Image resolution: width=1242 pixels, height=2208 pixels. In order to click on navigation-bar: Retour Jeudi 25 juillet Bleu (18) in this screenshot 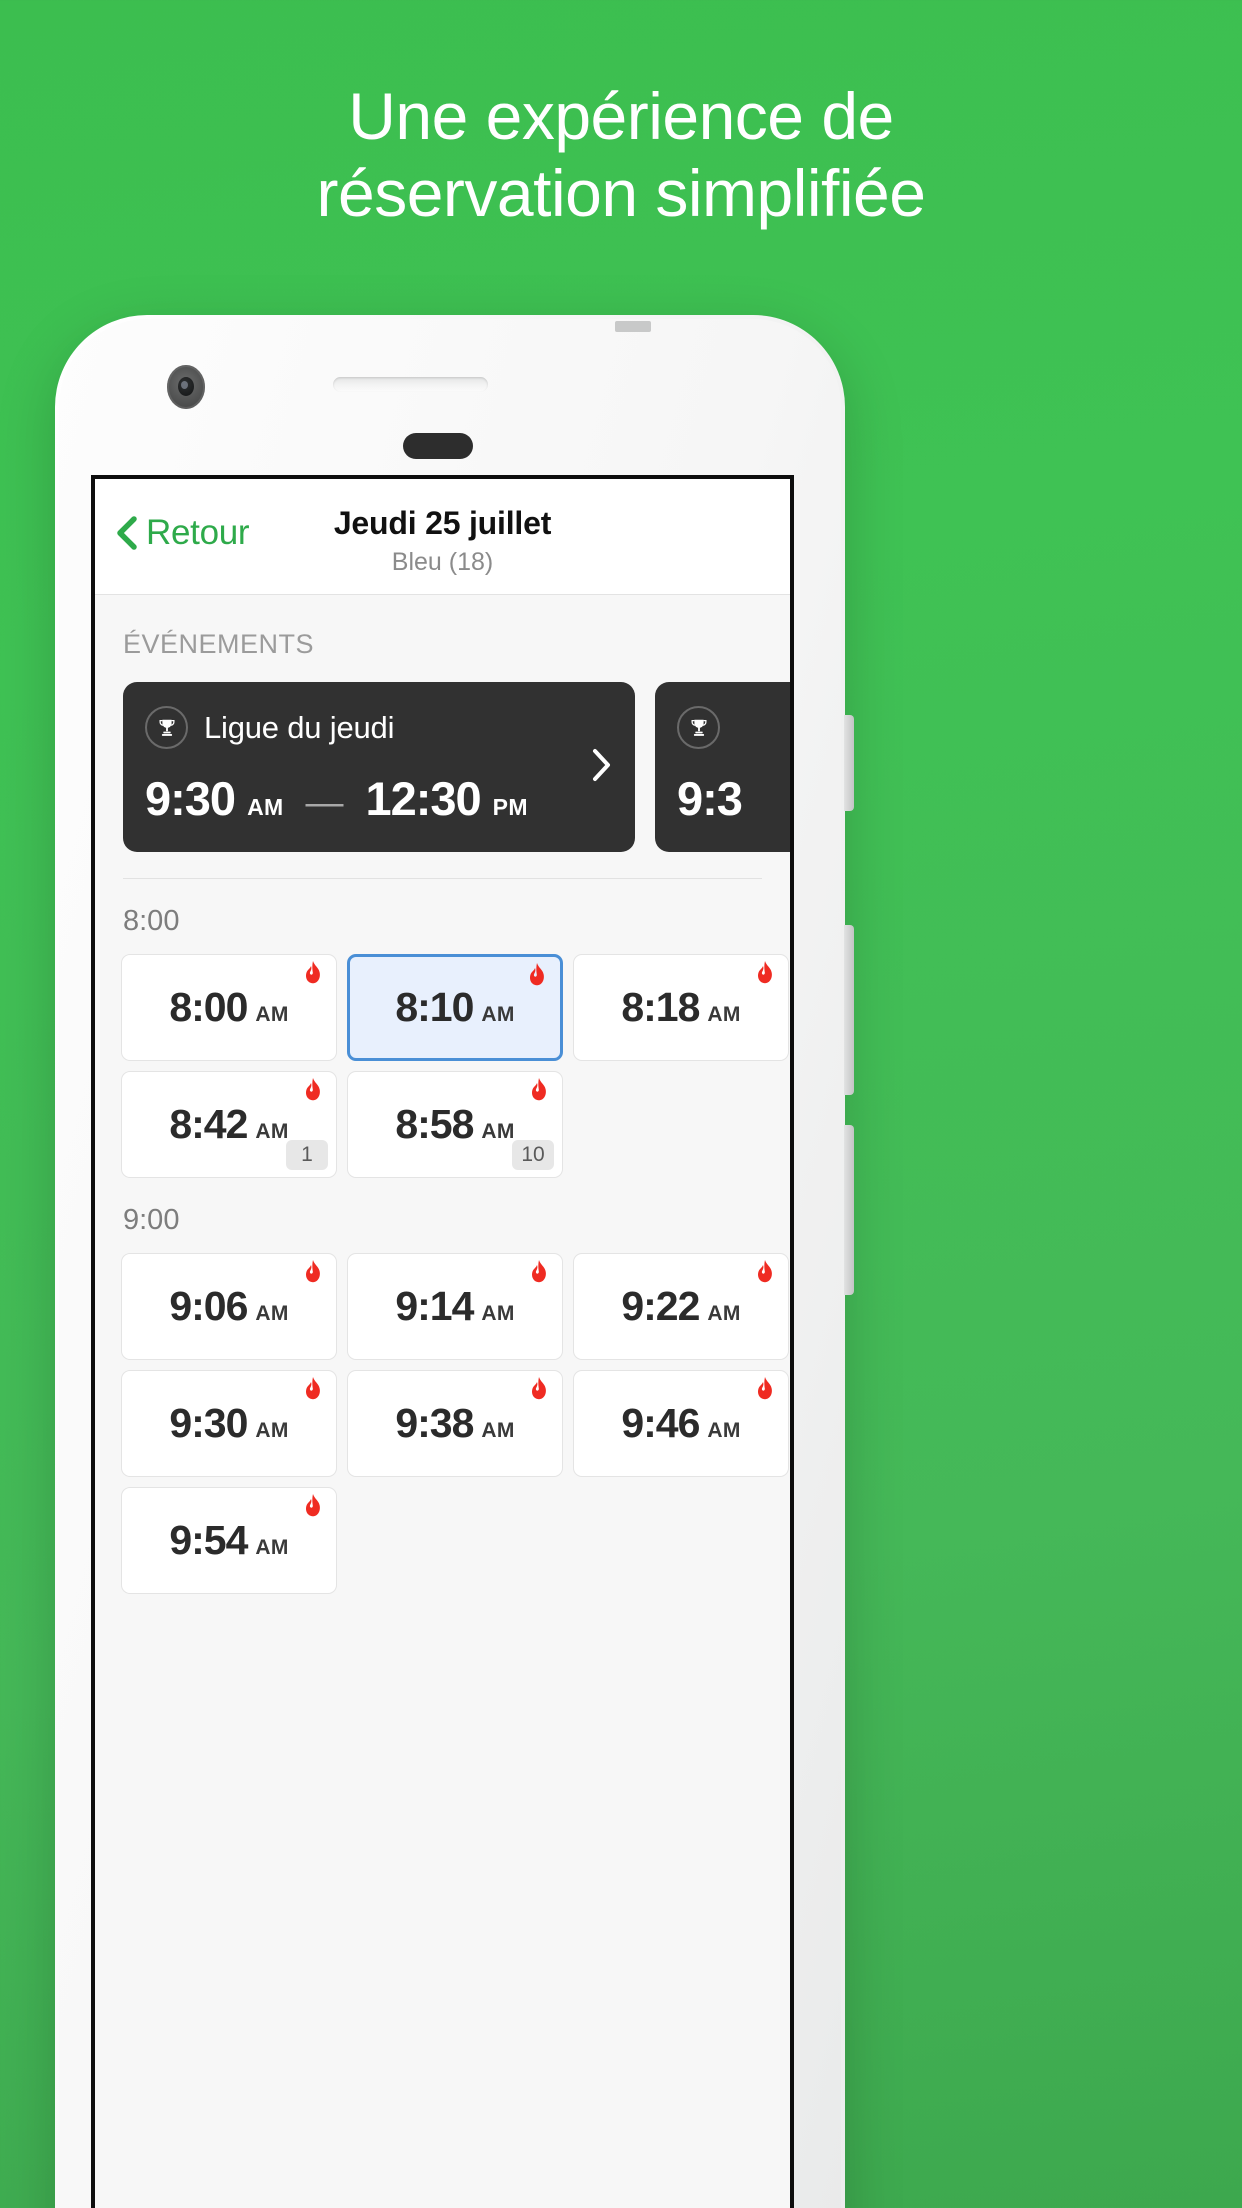, I will do `click(442, 537)`.